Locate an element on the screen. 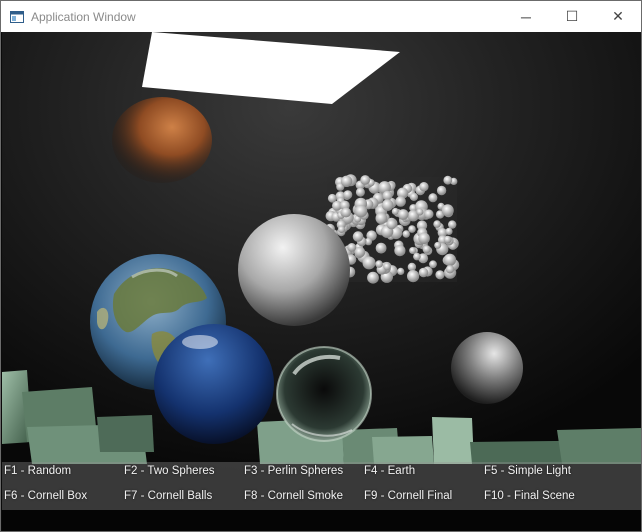 This screenshot has height=532, width=642. close-button: ✕ is located at coordinates (618, 16).